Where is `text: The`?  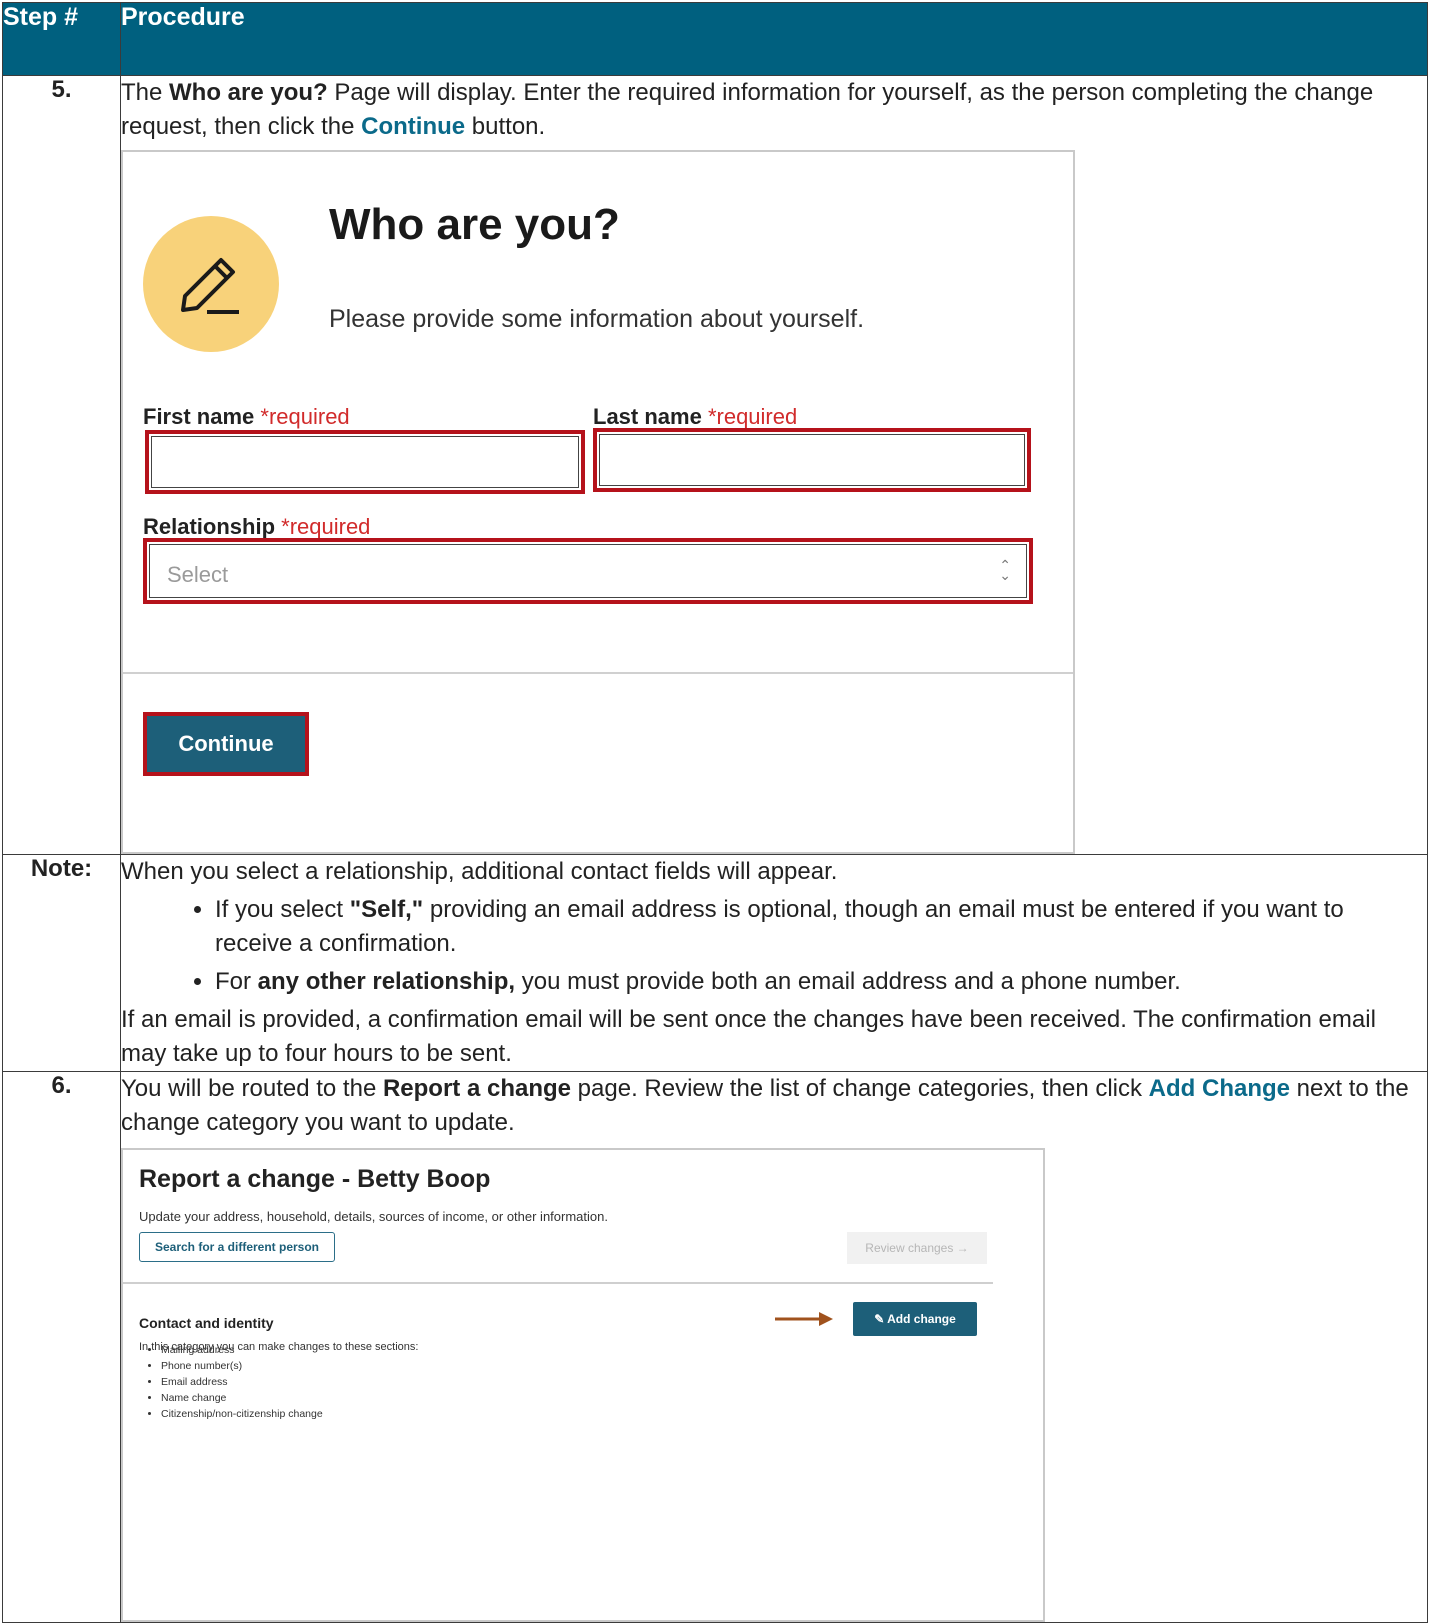
text: The is located at coordinates (145, 92).